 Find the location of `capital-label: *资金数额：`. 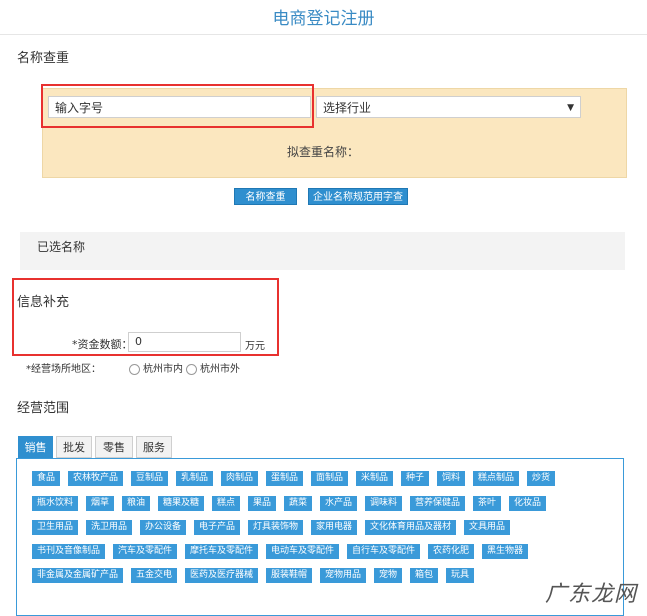

capital-label: *资金数额： is located at coordinates (102, 344).